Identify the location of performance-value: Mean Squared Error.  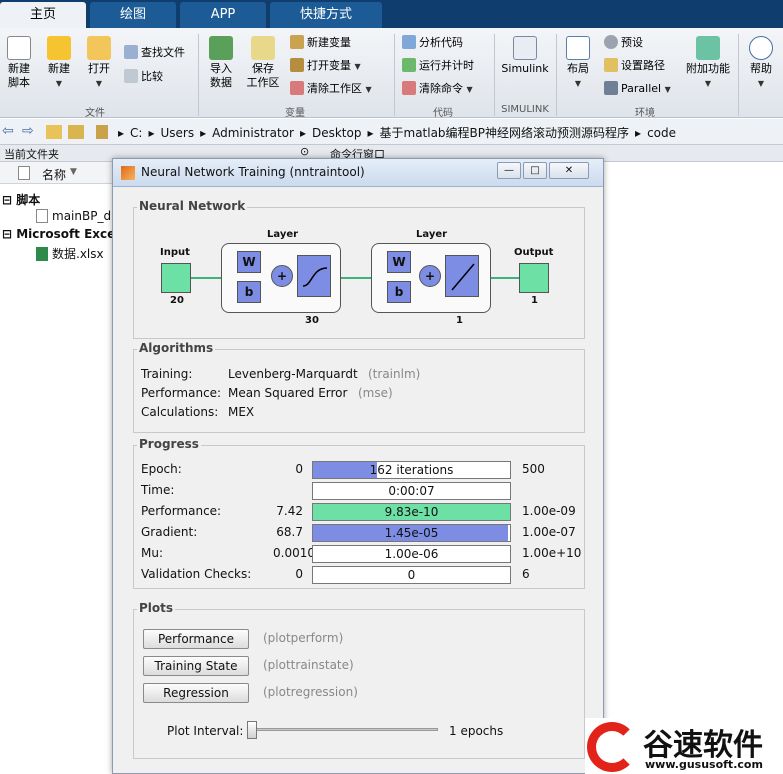
(288, 393).